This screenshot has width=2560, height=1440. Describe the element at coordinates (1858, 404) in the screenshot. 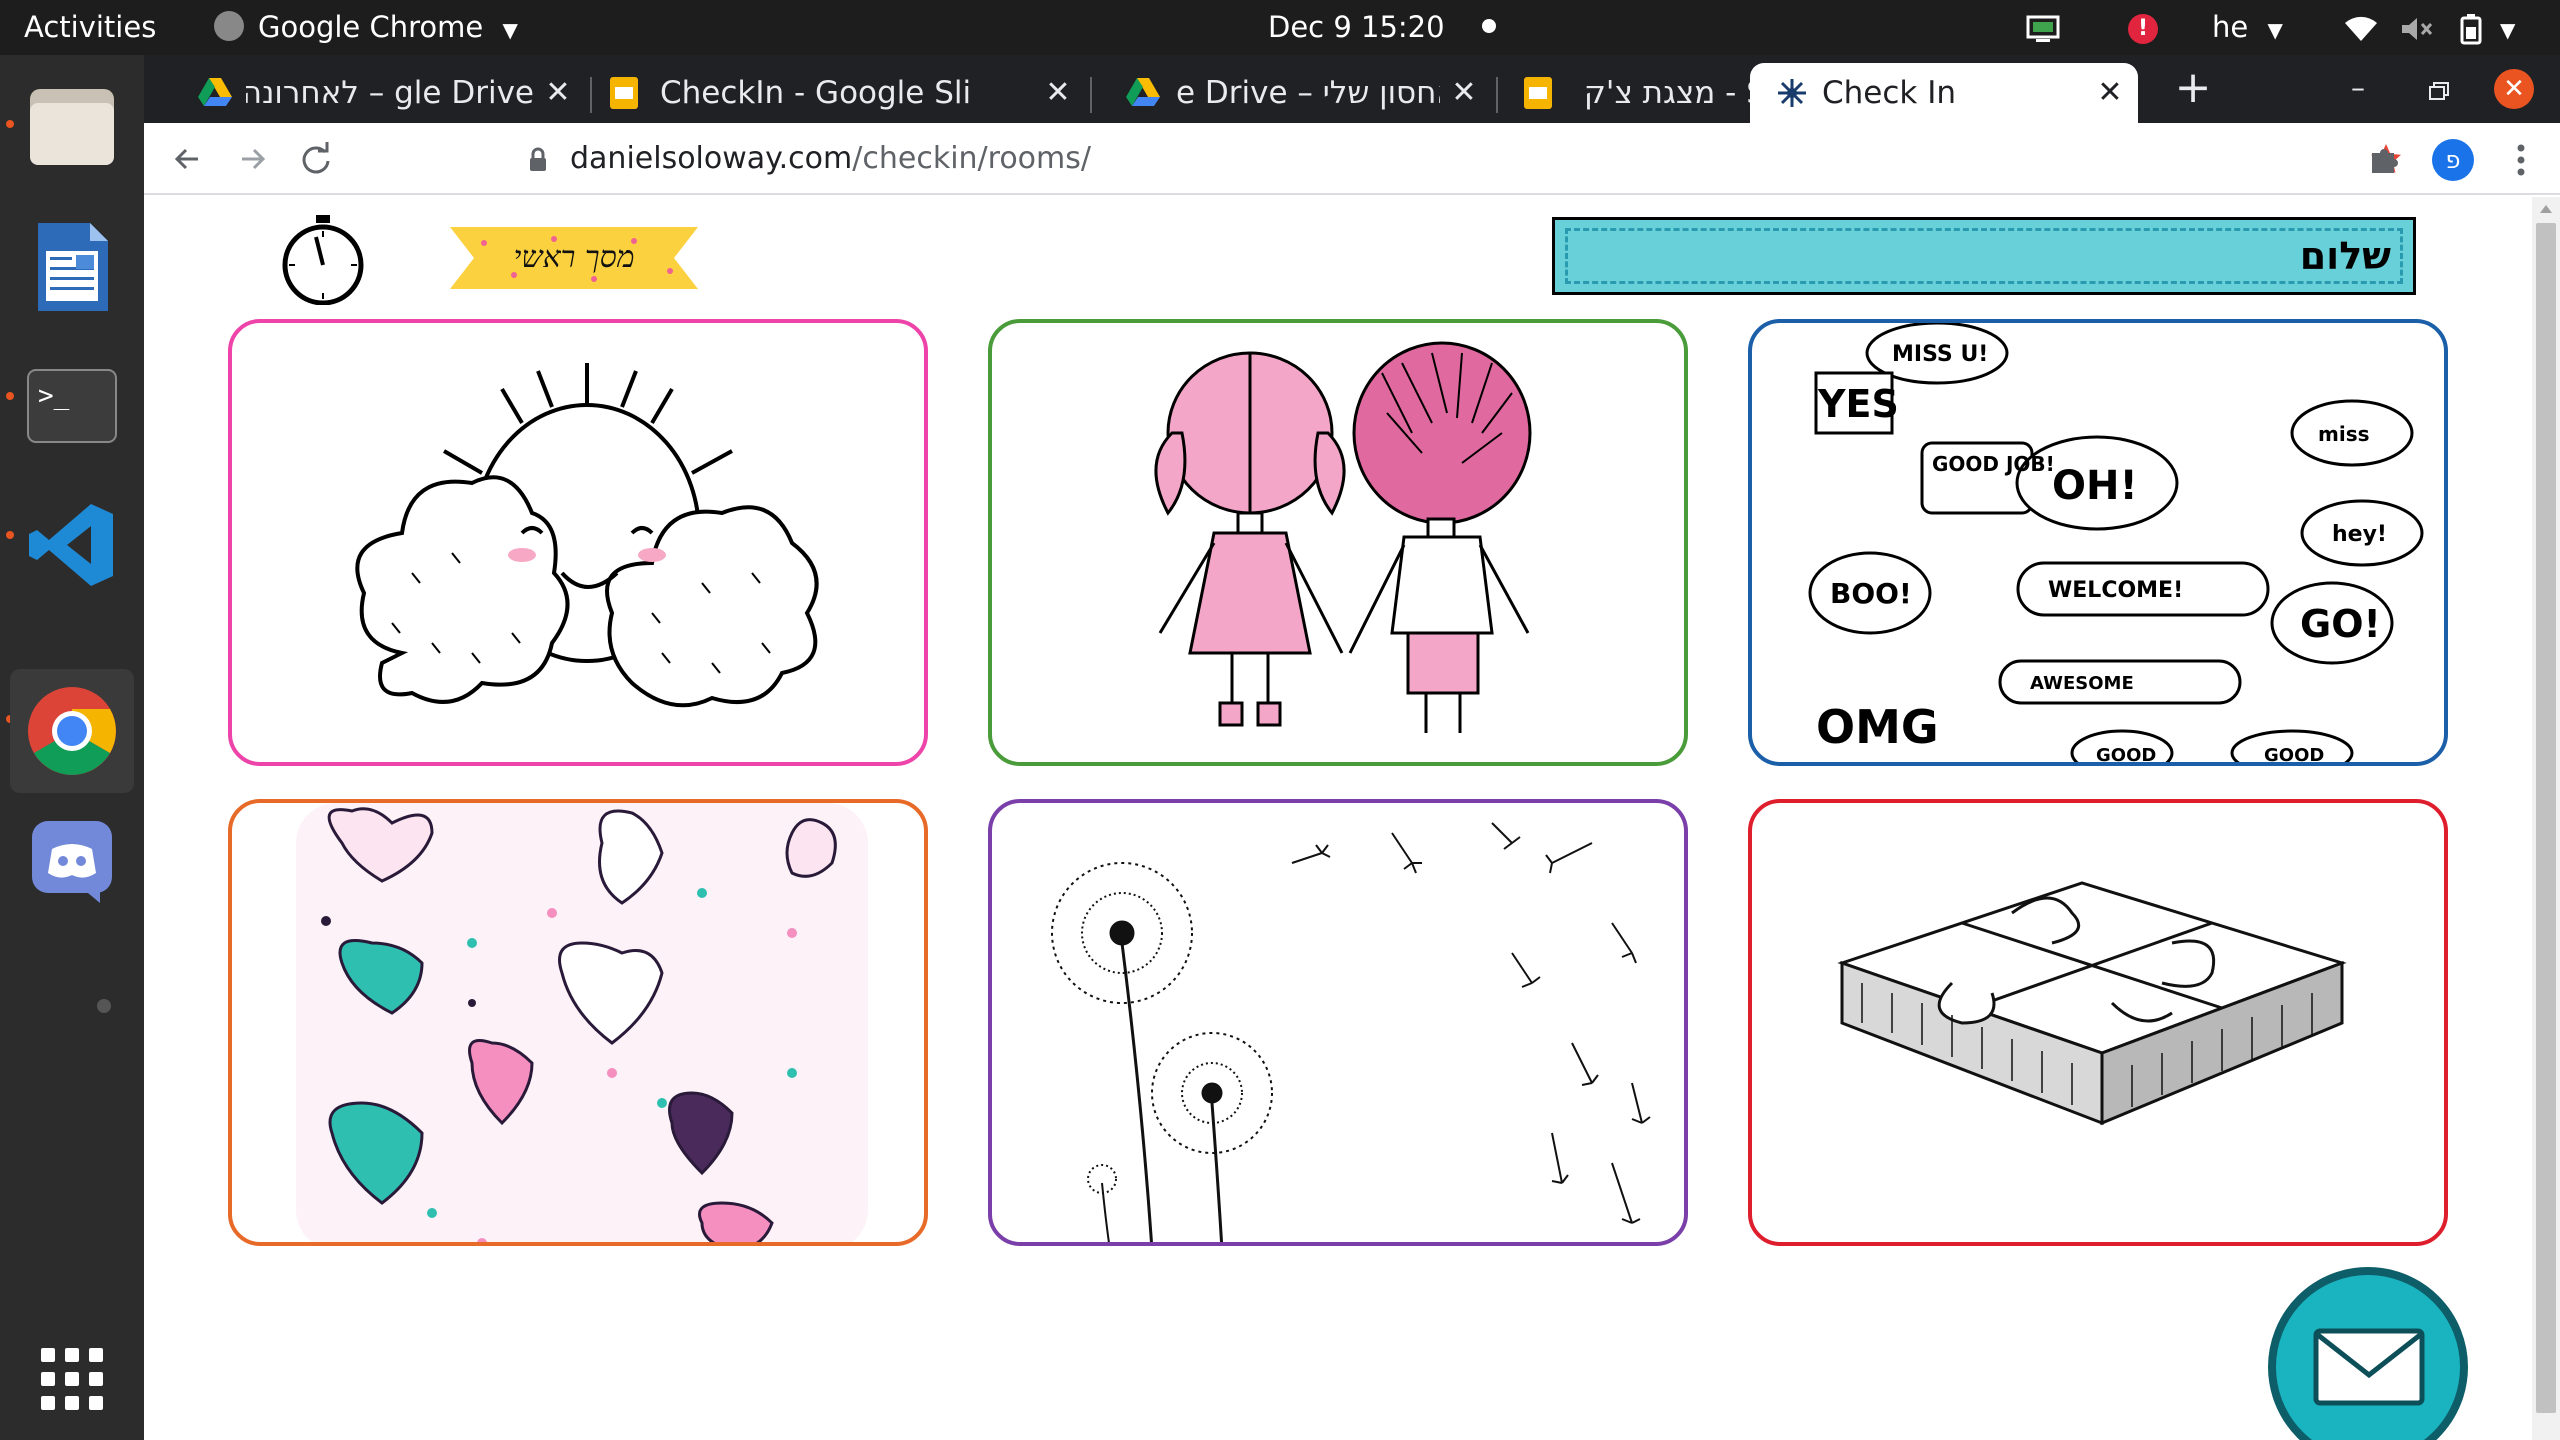

I see `bubble-text: YES` at that location.